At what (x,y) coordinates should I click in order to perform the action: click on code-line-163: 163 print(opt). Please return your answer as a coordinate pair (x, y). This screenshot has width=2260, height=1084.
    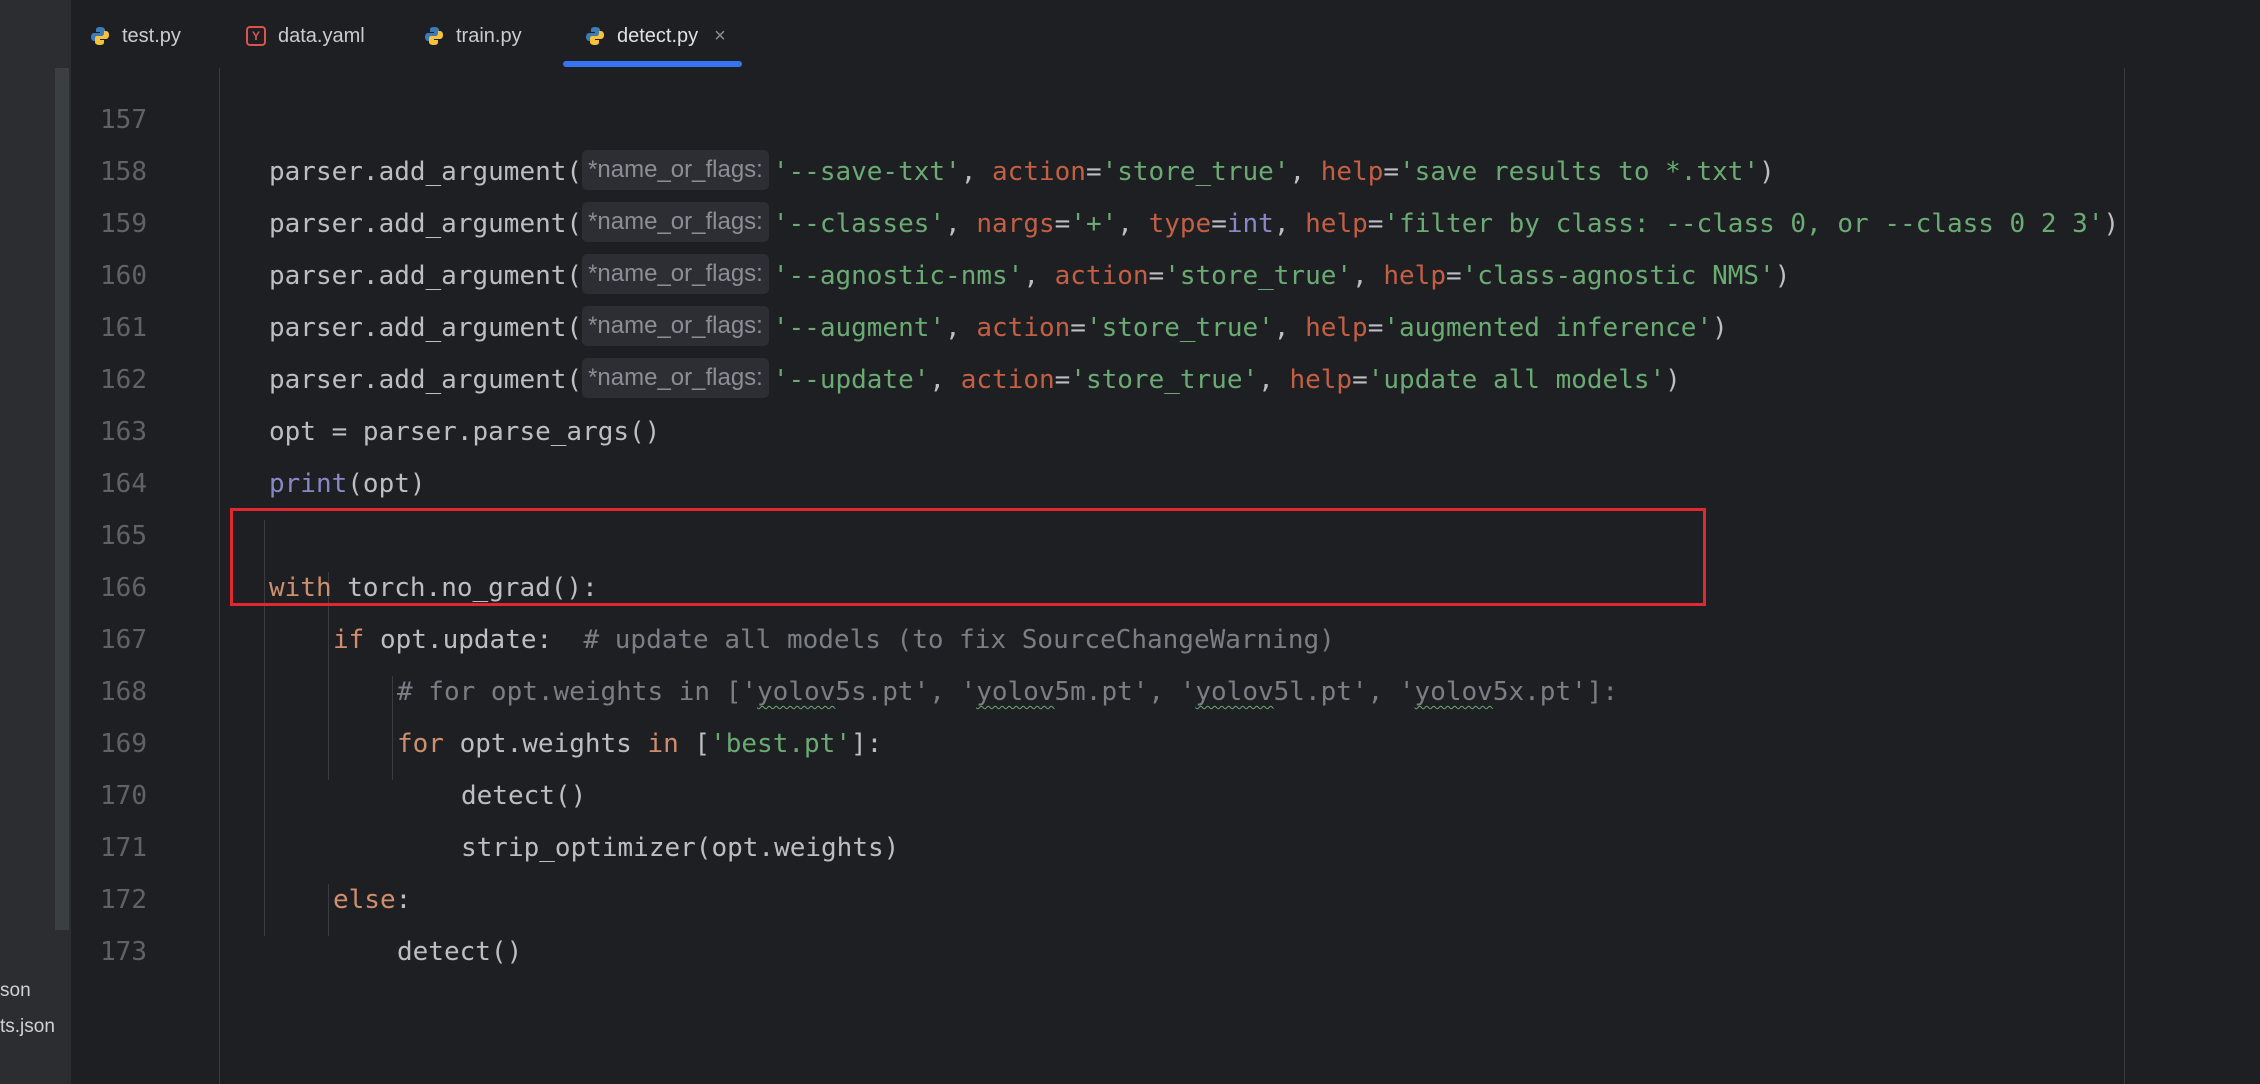
    Looking at the image, I should click on (1165, 426).